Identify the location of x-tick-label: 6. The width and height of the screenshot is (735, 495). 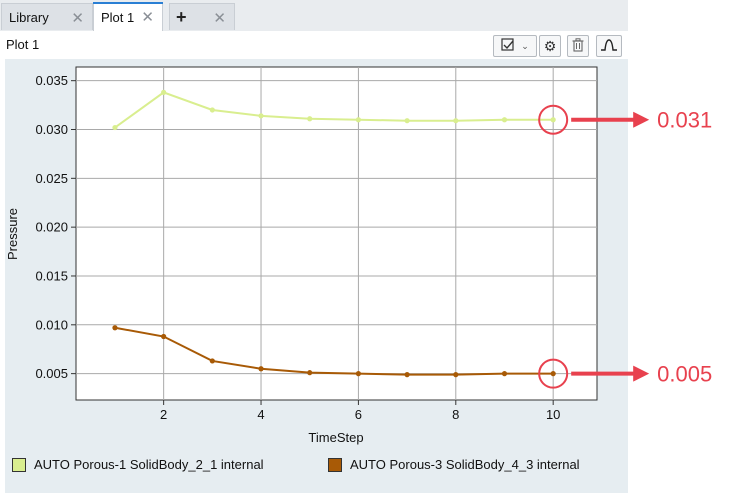
(358, 414).